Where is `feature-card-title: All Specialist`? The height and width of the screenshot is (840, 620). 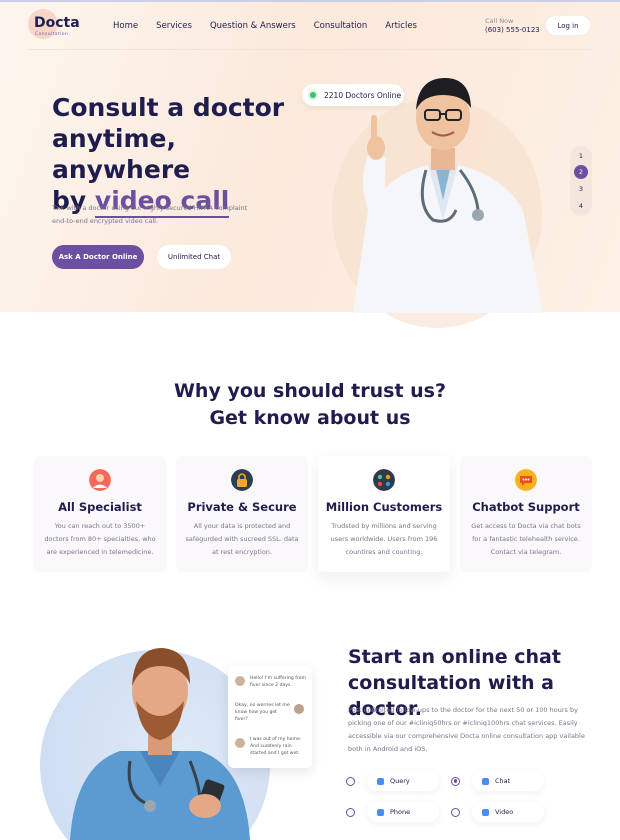
feature-card-title: All Specialist is located at coordinates (100, 507).